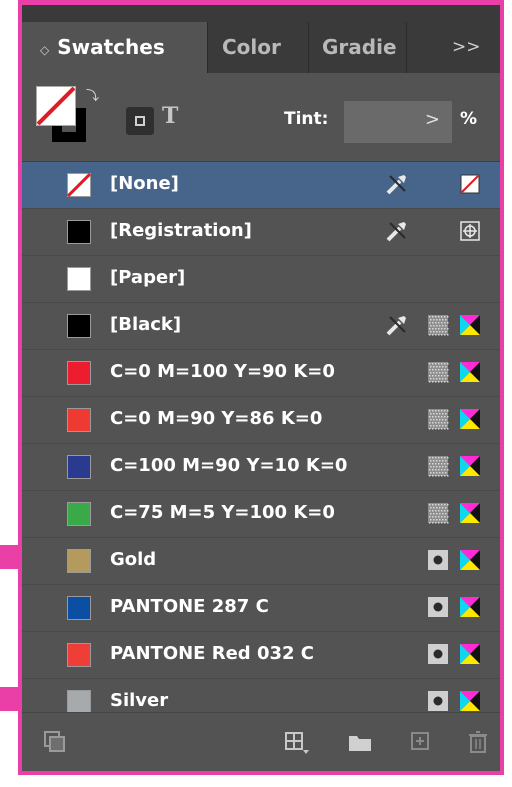 This screenshot has width=512, height=787. Describe the element at coordinates (216, 418) in the screenshot. I see `swatch-name: C=0 M=90 Y=86 K=0` at that location.